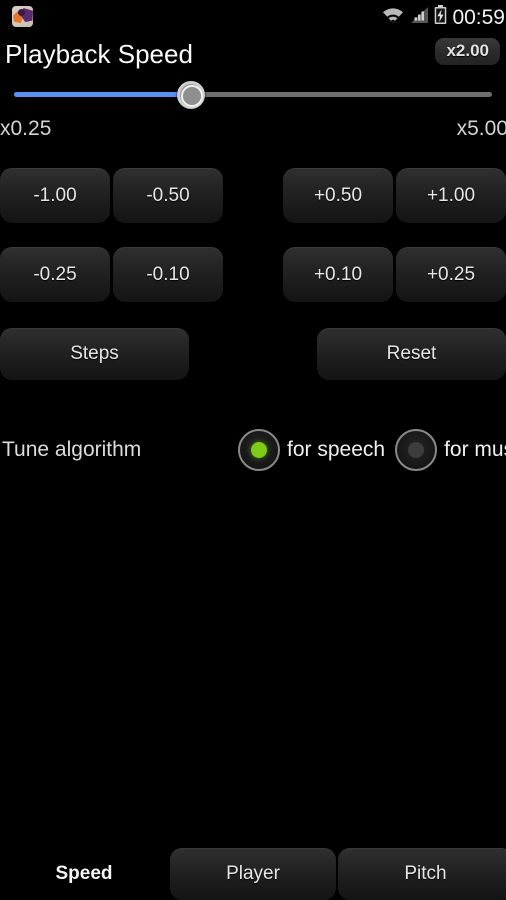  I want to click on bottom-tab-bar: Speed Player Pitch, so click(253, 872).